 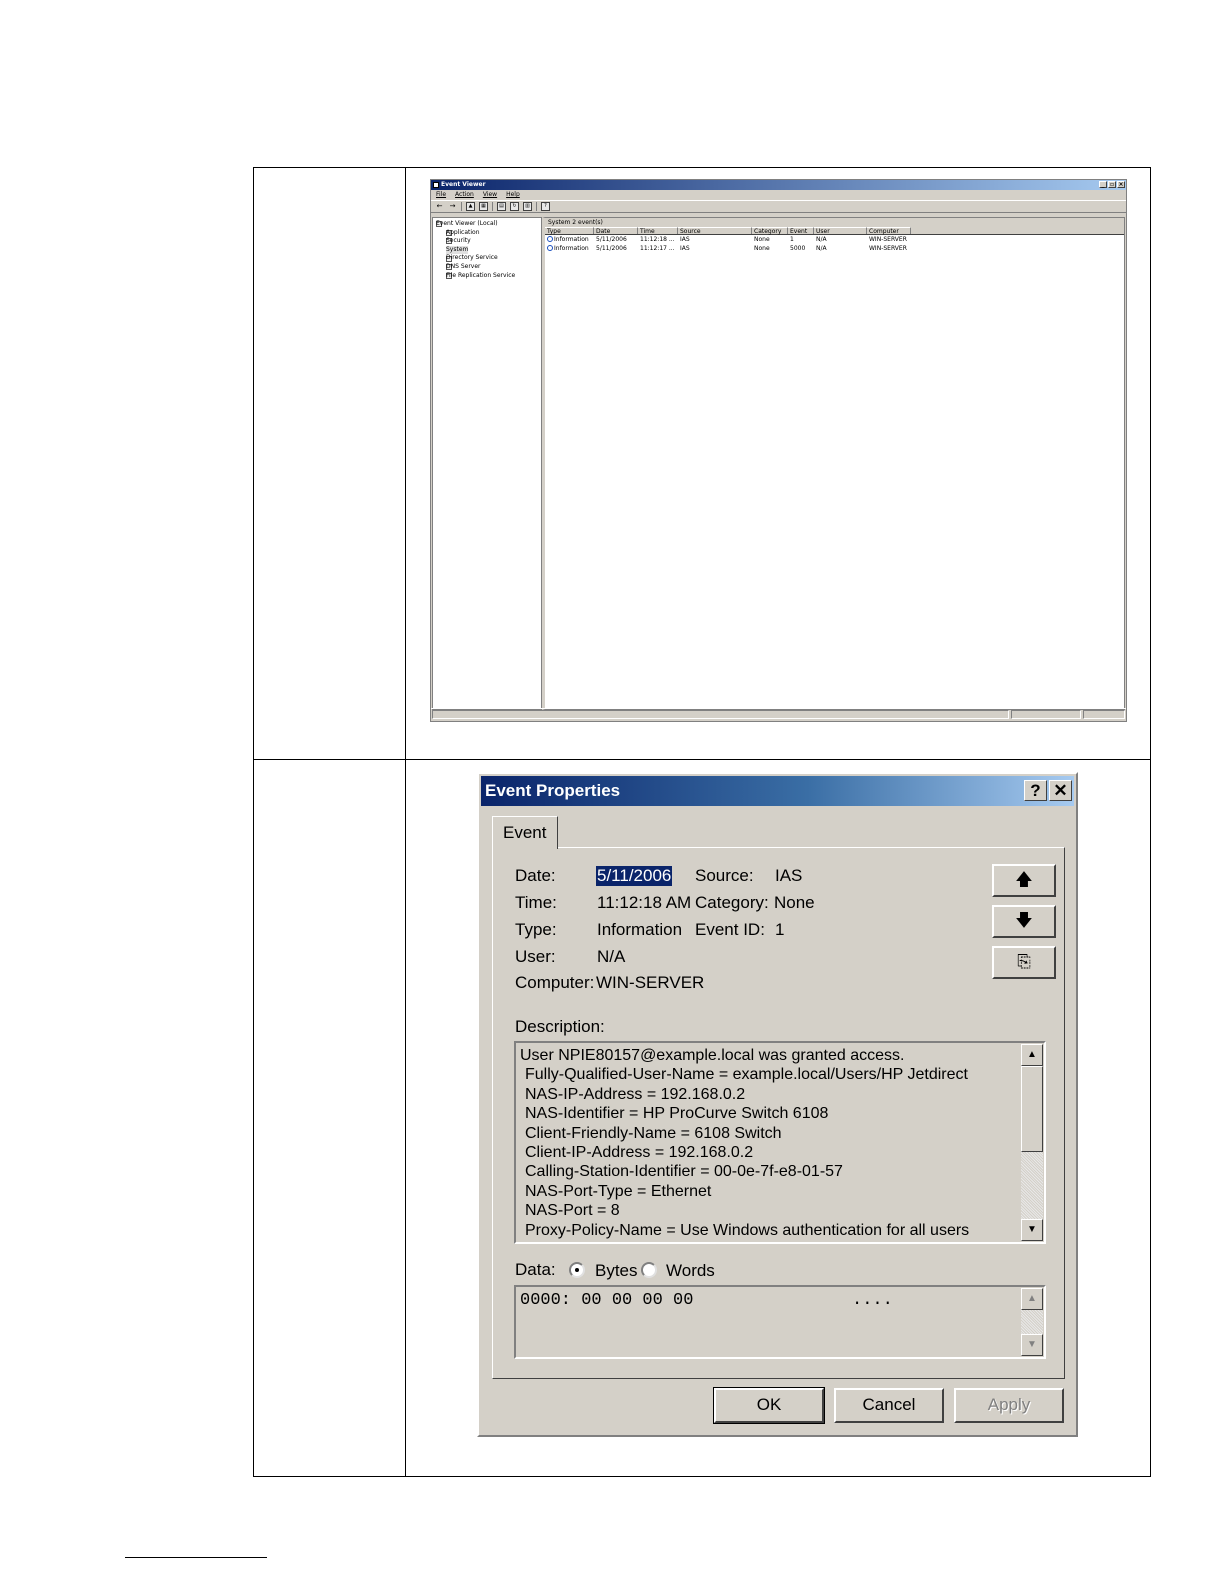 I want to click on tree-item-security: Security, so click(x=487, y=241).